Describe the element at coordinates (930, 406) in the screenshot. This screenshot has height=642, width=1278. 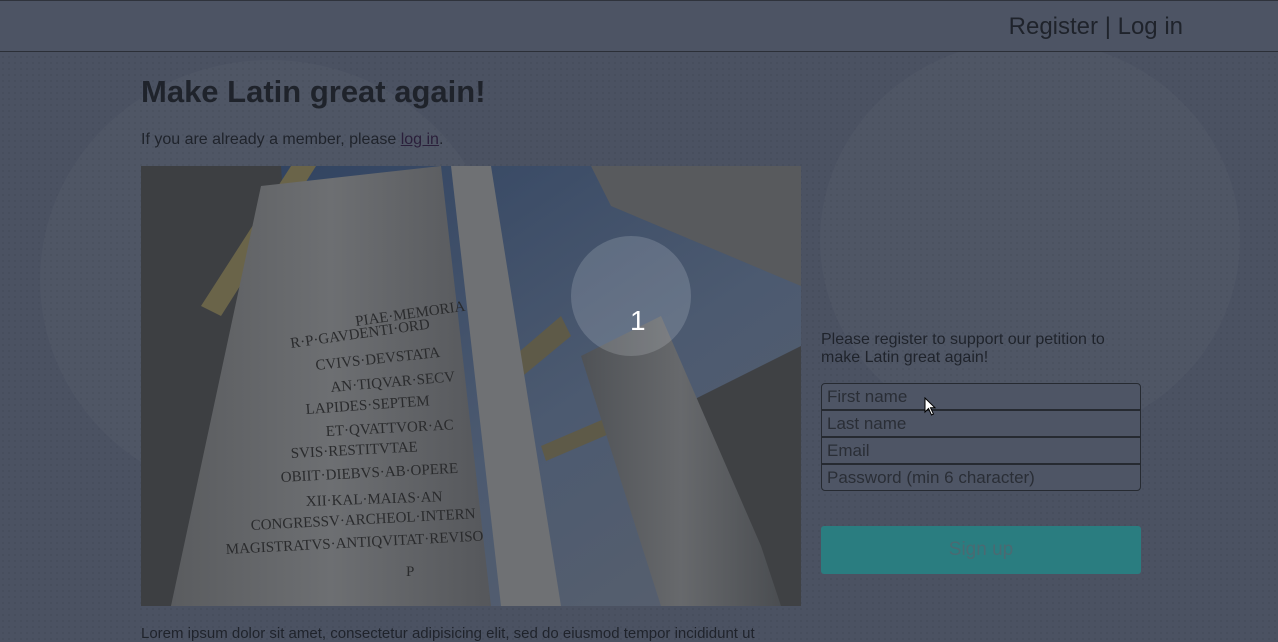
I see `mouse-pointer-icon` at that location.